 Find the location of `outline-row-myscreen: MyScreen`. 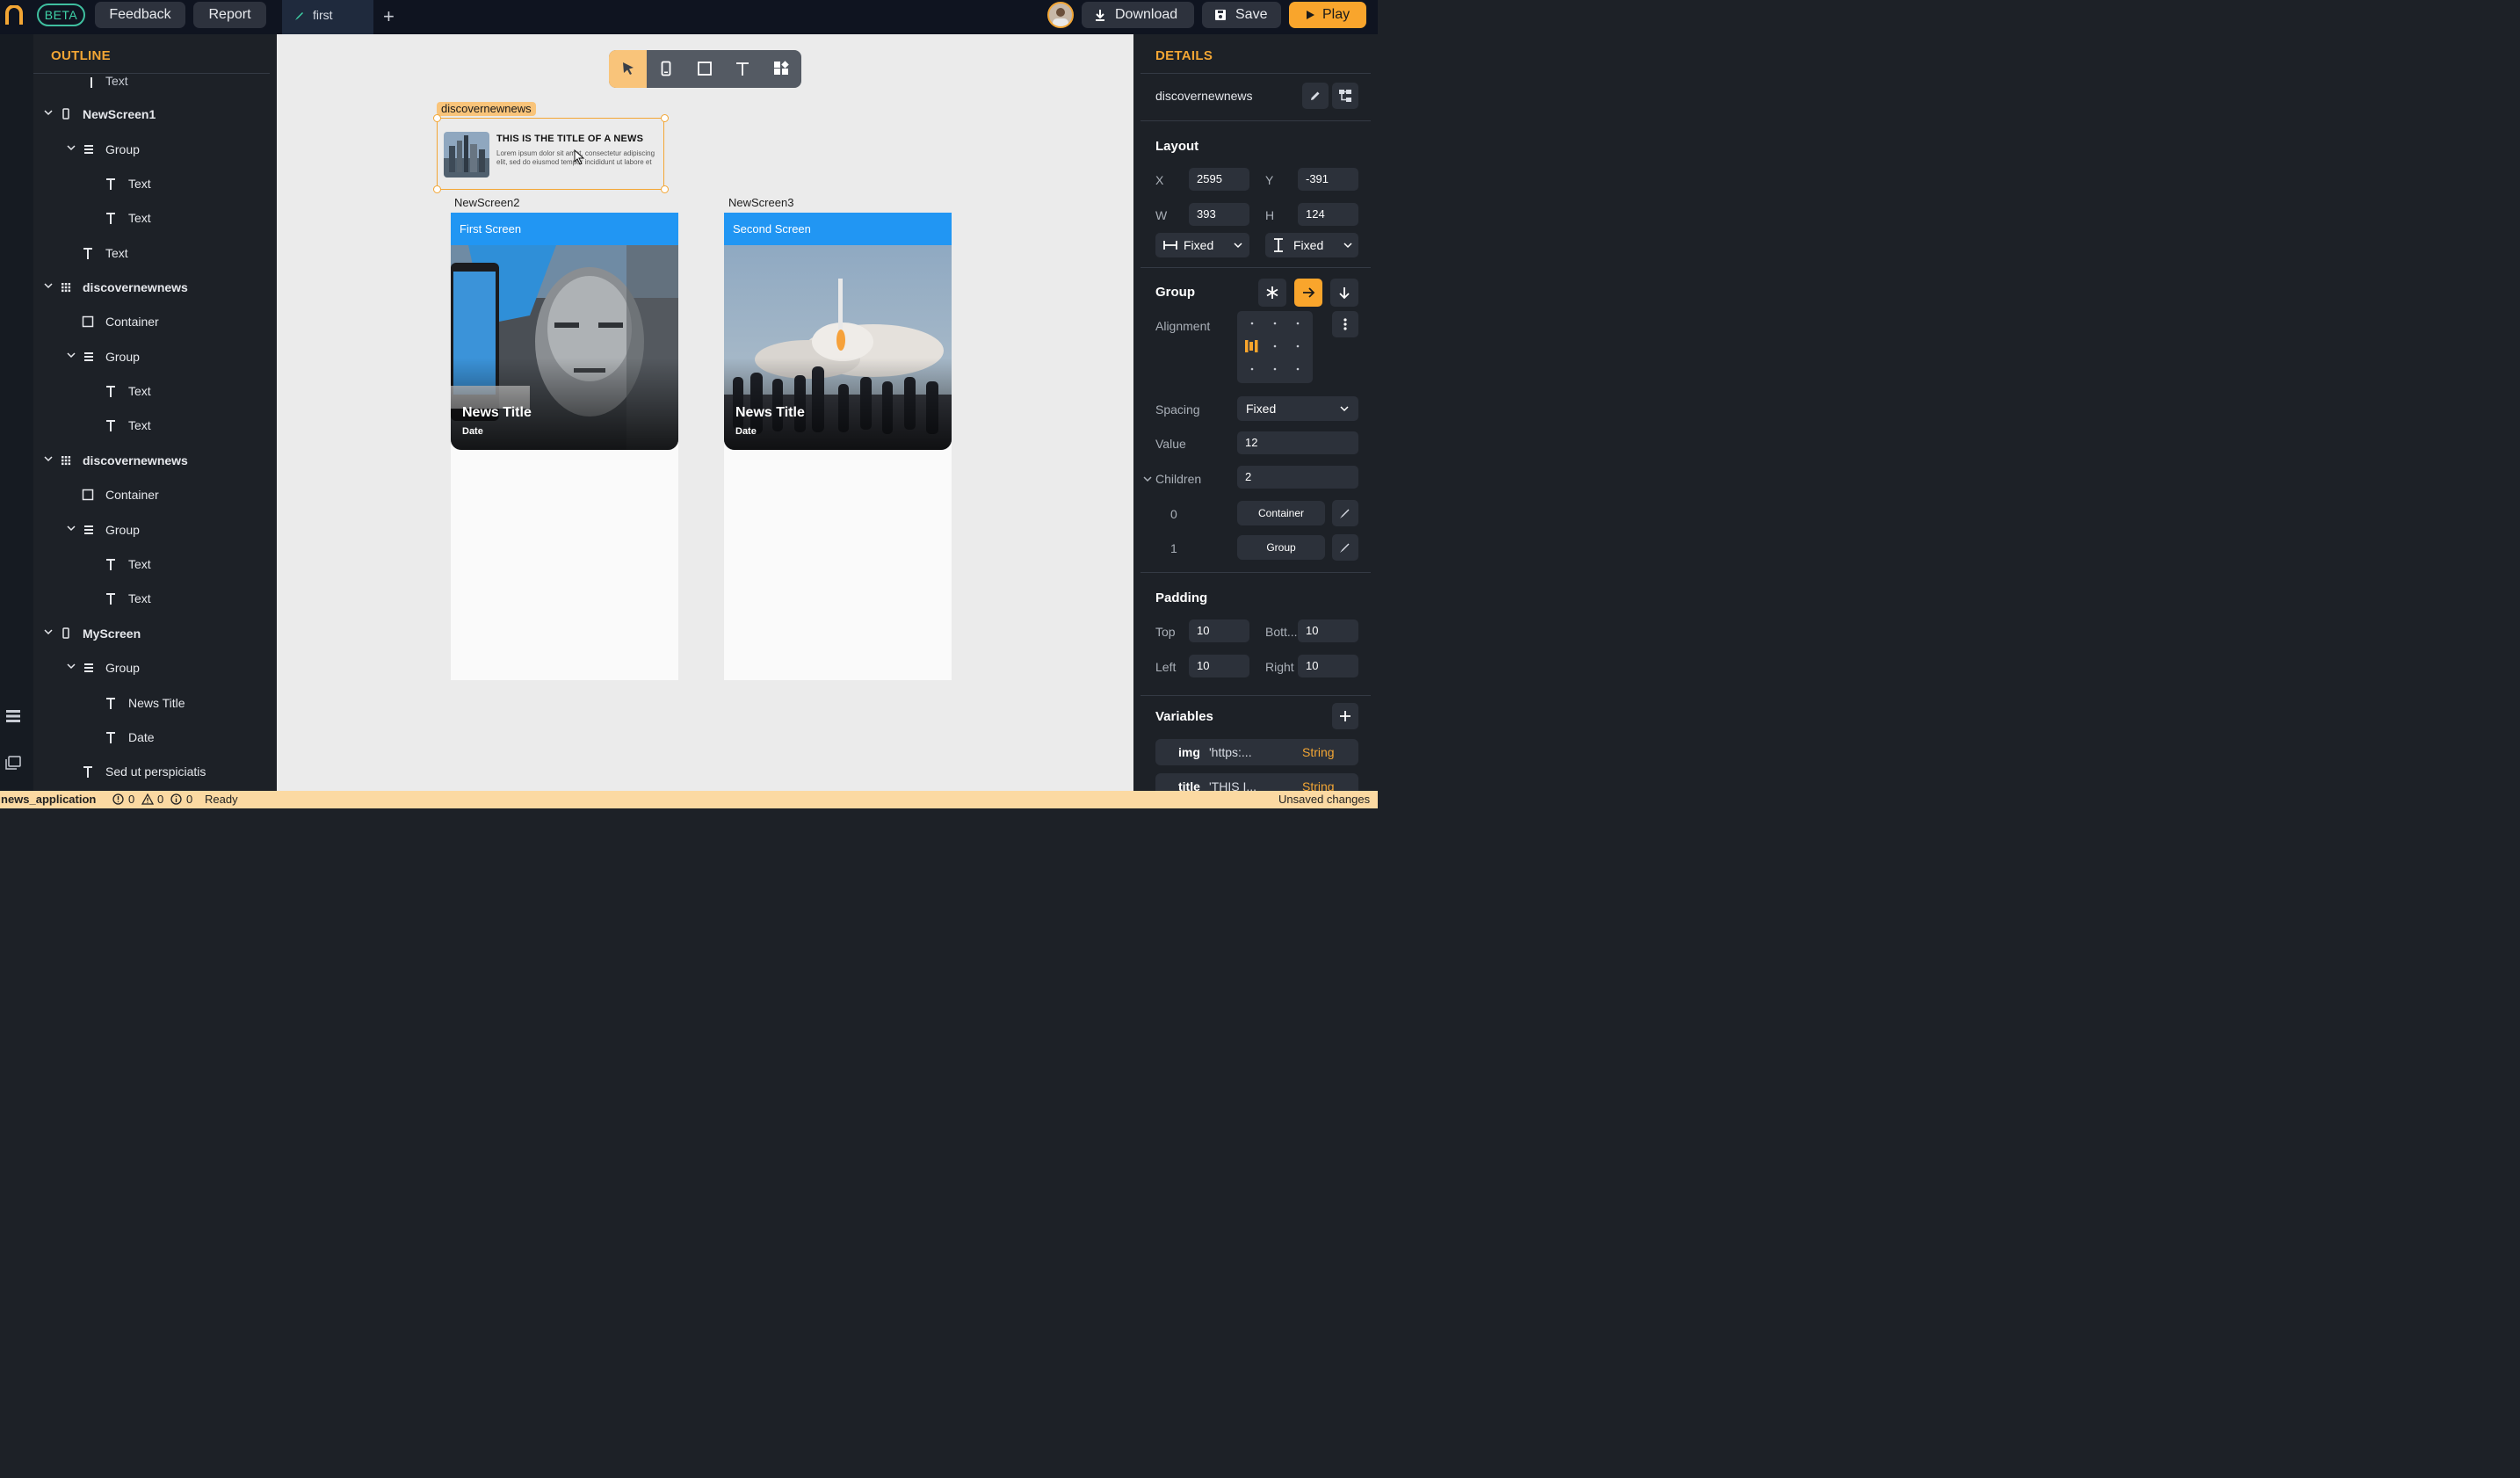

outline-row-myscreen: MyScreen is located at coordinates (155, 634).